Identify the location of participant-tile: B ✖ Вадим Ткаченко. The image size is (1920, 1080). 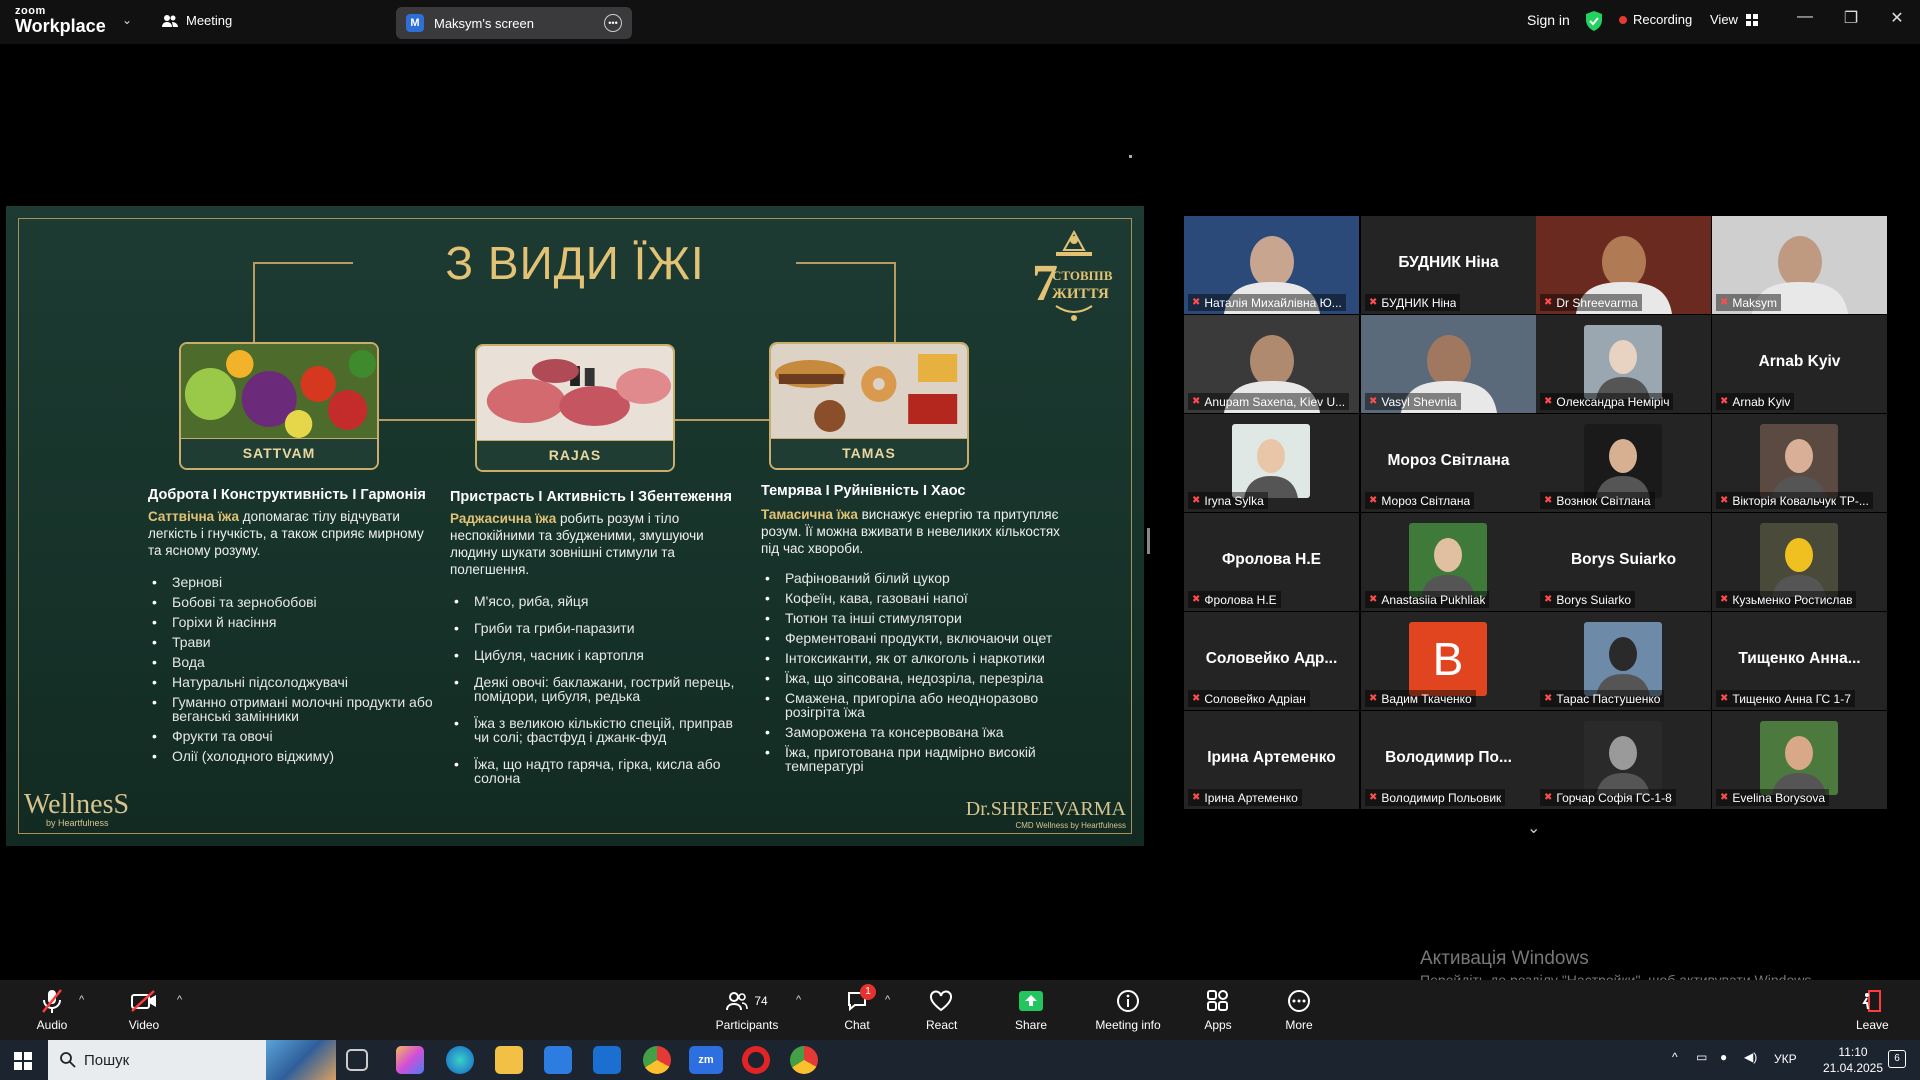
(1448, 661).